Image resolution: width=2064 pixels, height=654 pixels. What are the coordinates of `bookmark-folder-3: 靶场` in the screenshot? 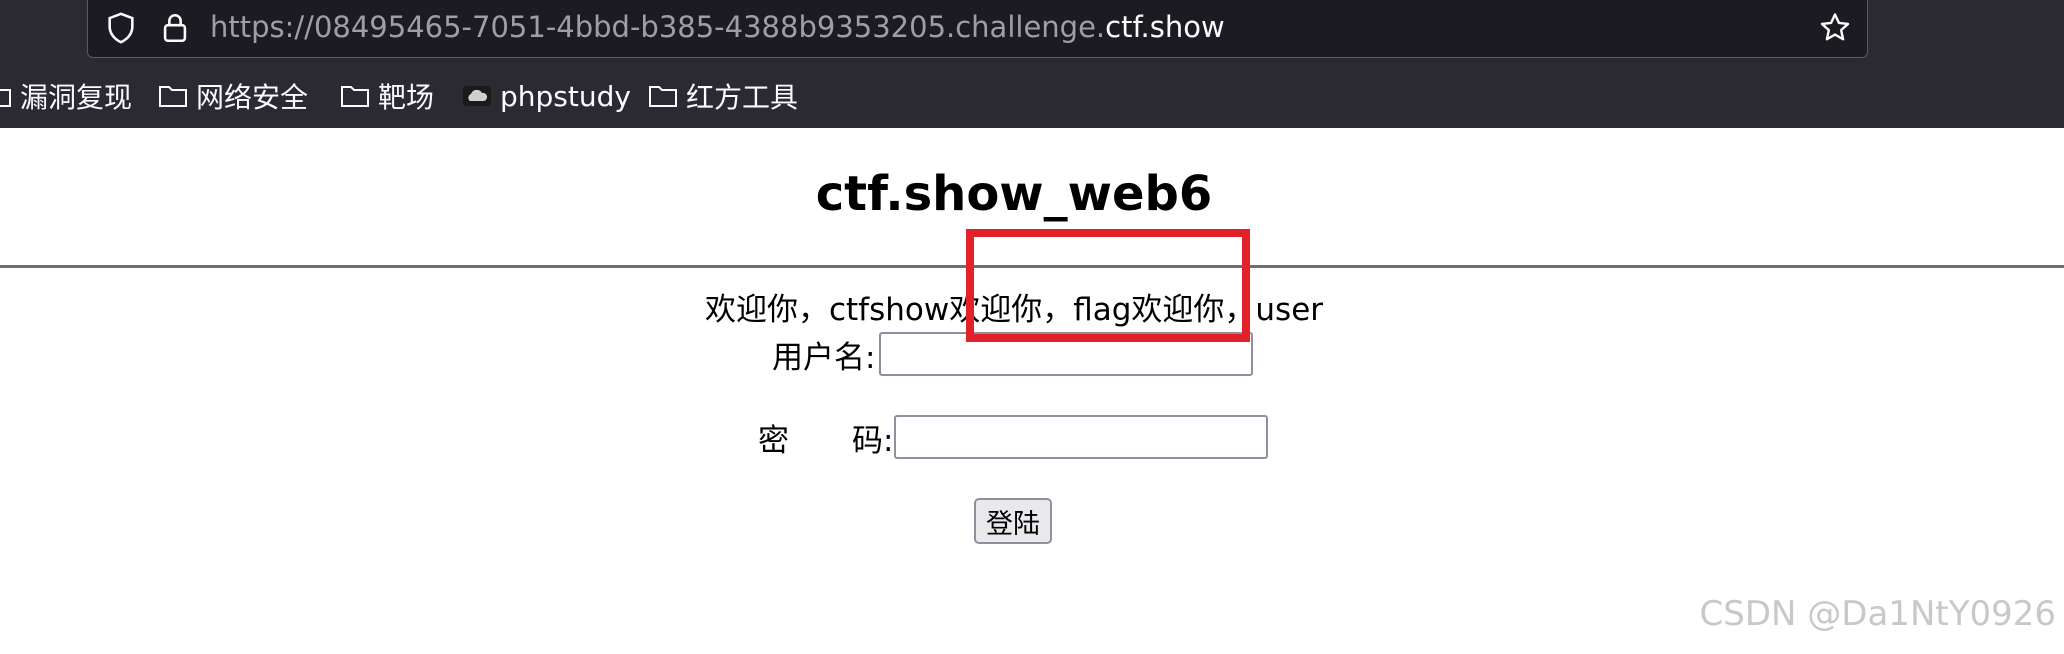 It's located at (387, 96).